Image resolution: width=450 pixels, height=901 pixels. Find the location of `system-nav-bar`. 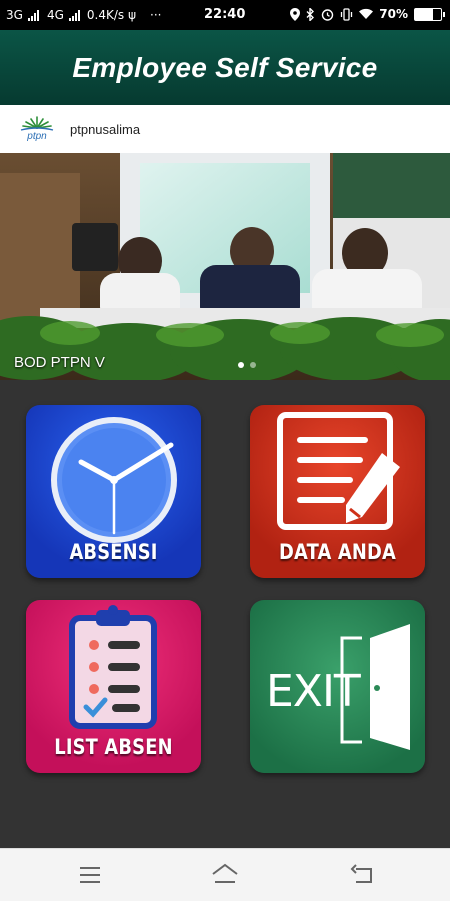

system-nav-bar is located at coordinates (225, 874).